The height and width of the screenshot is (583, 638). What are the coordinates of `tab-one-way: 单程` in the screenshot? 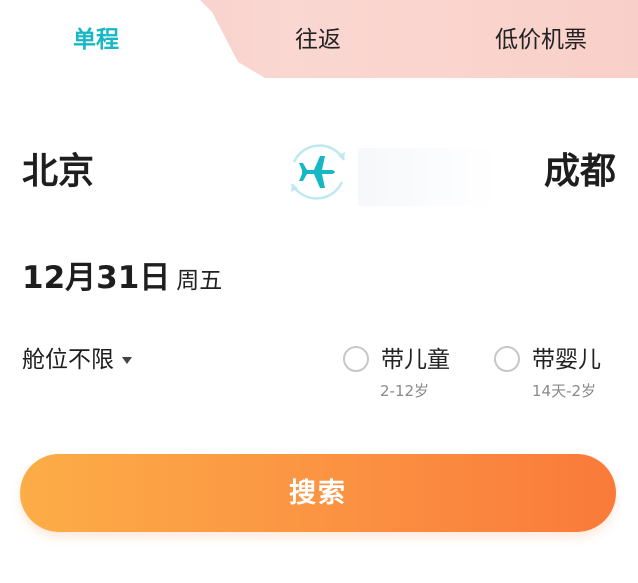 It's located at (96, 40).